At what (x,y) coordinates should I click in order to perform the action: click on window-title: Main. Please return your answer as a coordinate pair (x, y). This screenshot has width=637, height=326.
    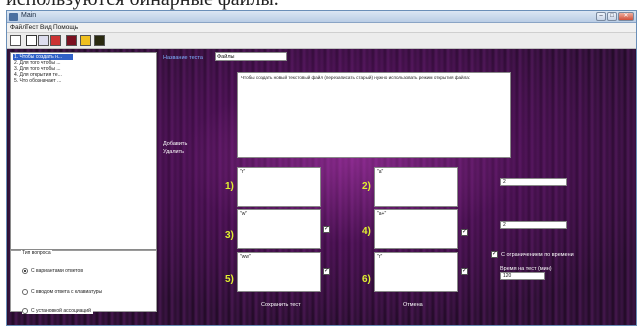
    Looking at the image, I should click on (29, 15).